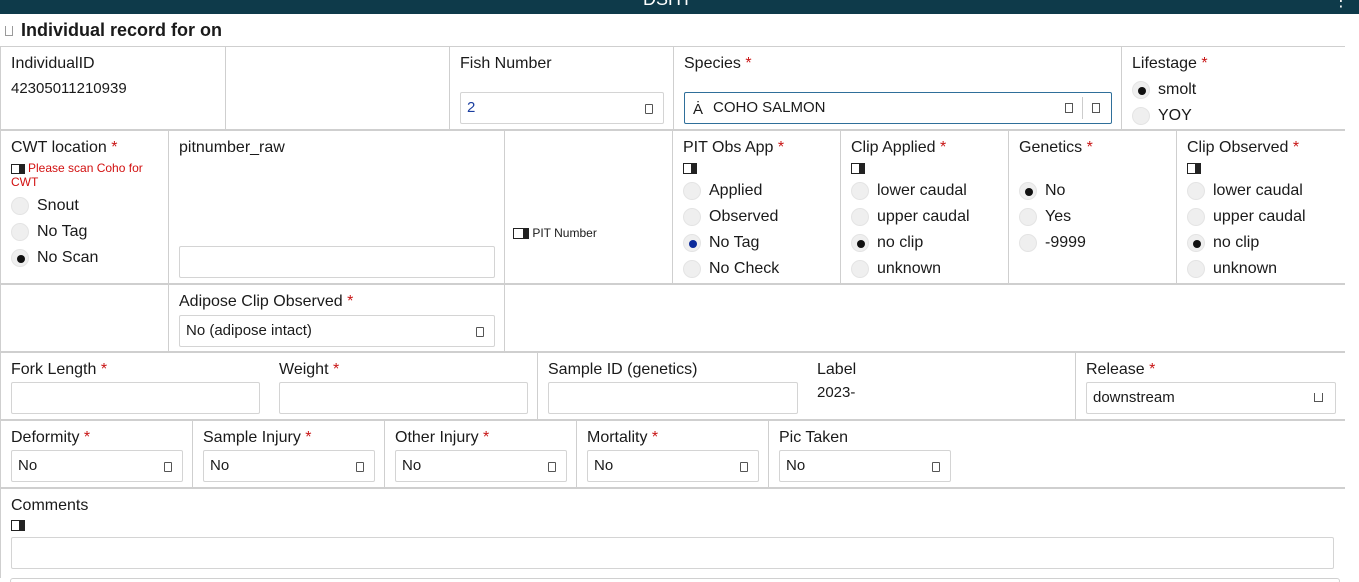  What do you see at coordinates (673, 398) in the screenshot?
I see `sample-id-input` at bounding box center [673, 398].